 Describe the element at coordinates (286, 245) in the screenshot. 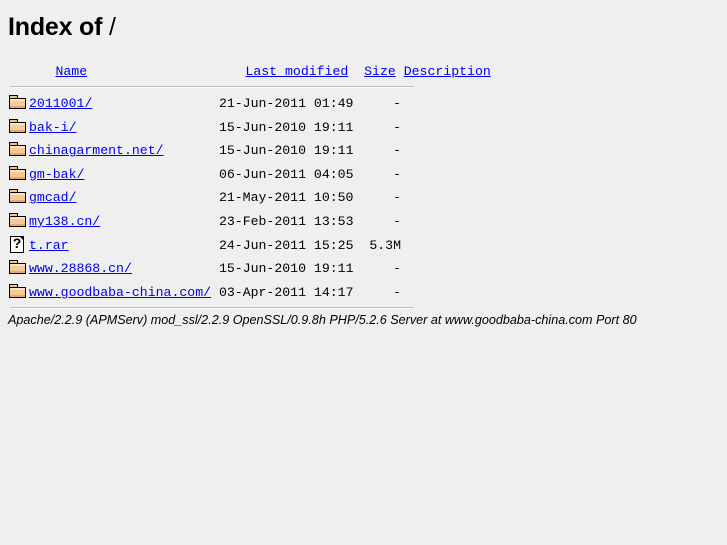

I see `entry-last-modified: 24-Jun-2011 15:25` at that location.